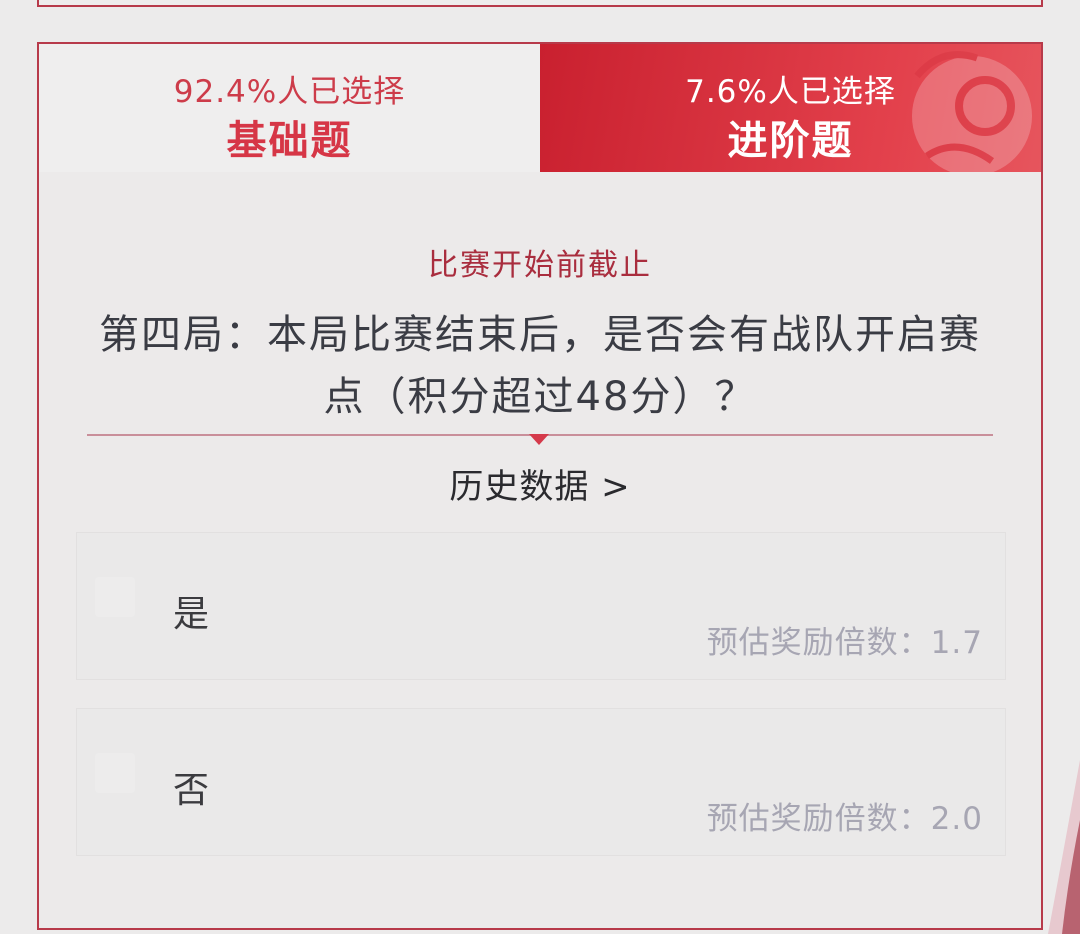 The image size is (1080, 934). Describe the element at coordinates (1064, 847) in the screenshot. I see `side-decoration` at that location.